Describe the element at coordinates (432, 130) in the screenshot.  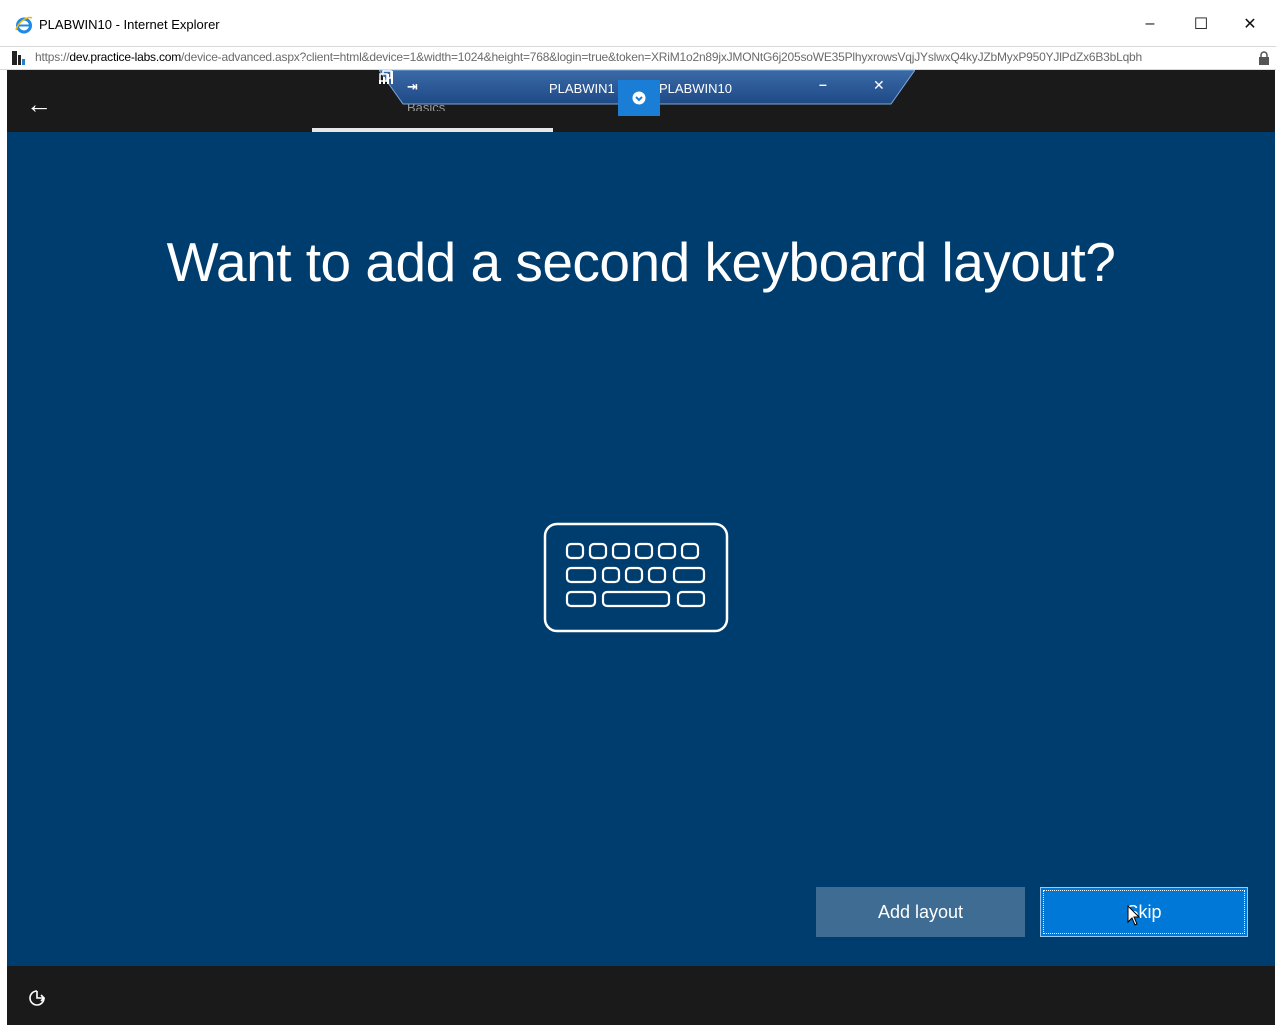
I see `progress-indicator` at that location.